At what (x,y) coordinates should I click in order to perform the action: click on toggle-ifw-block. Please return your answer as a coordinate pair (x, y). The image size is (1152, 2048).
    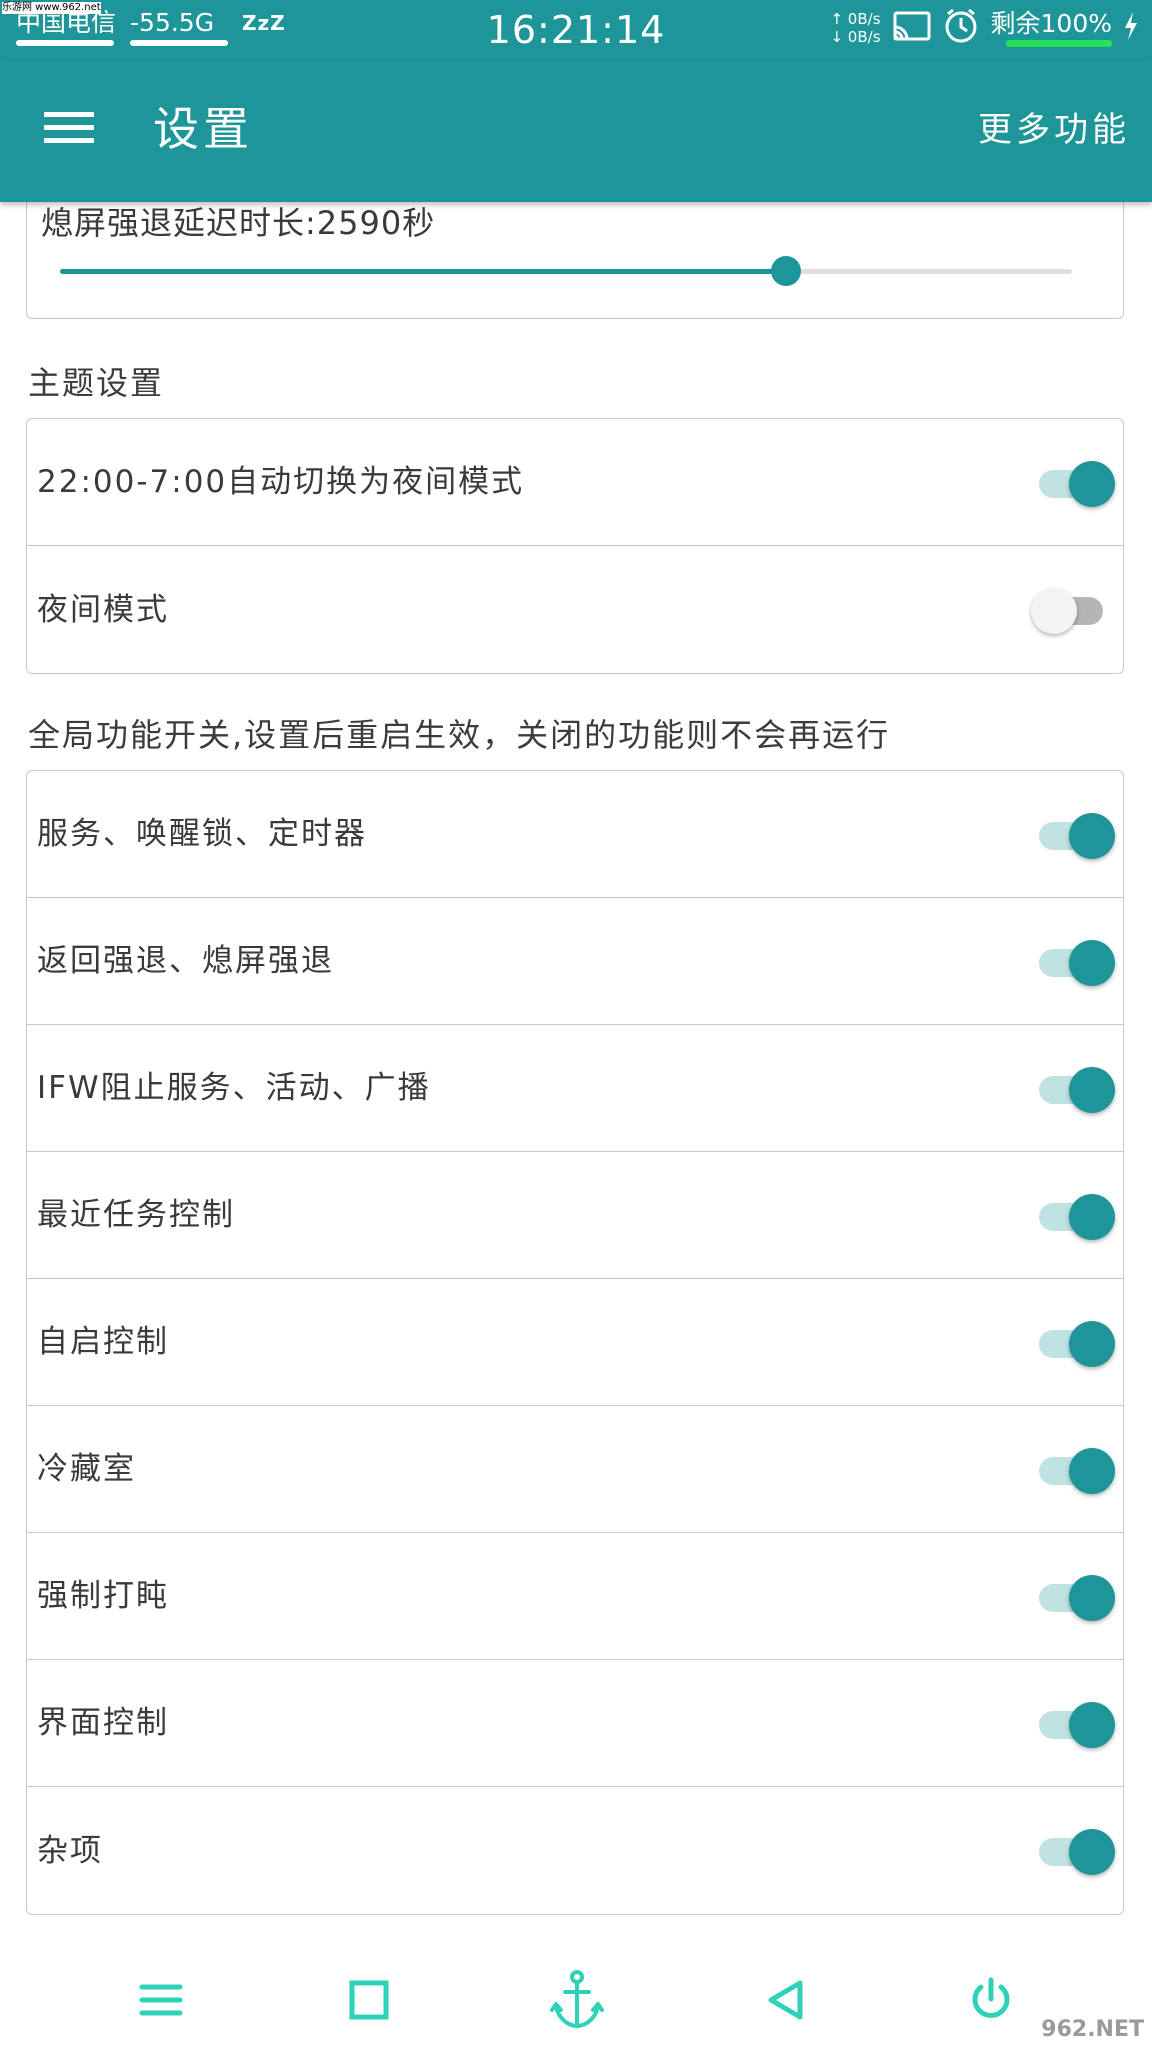
    Looking at the image, I should click on (1074, 1089).